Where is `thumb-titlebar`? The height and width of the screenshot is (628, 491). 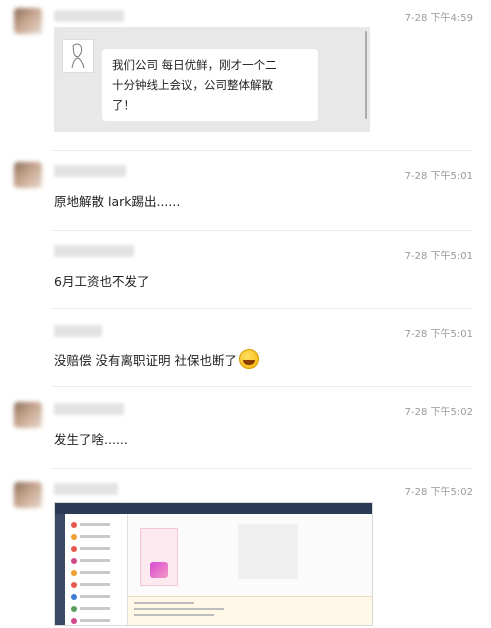
thumb-titlebar is located at coordinates (213, 508).